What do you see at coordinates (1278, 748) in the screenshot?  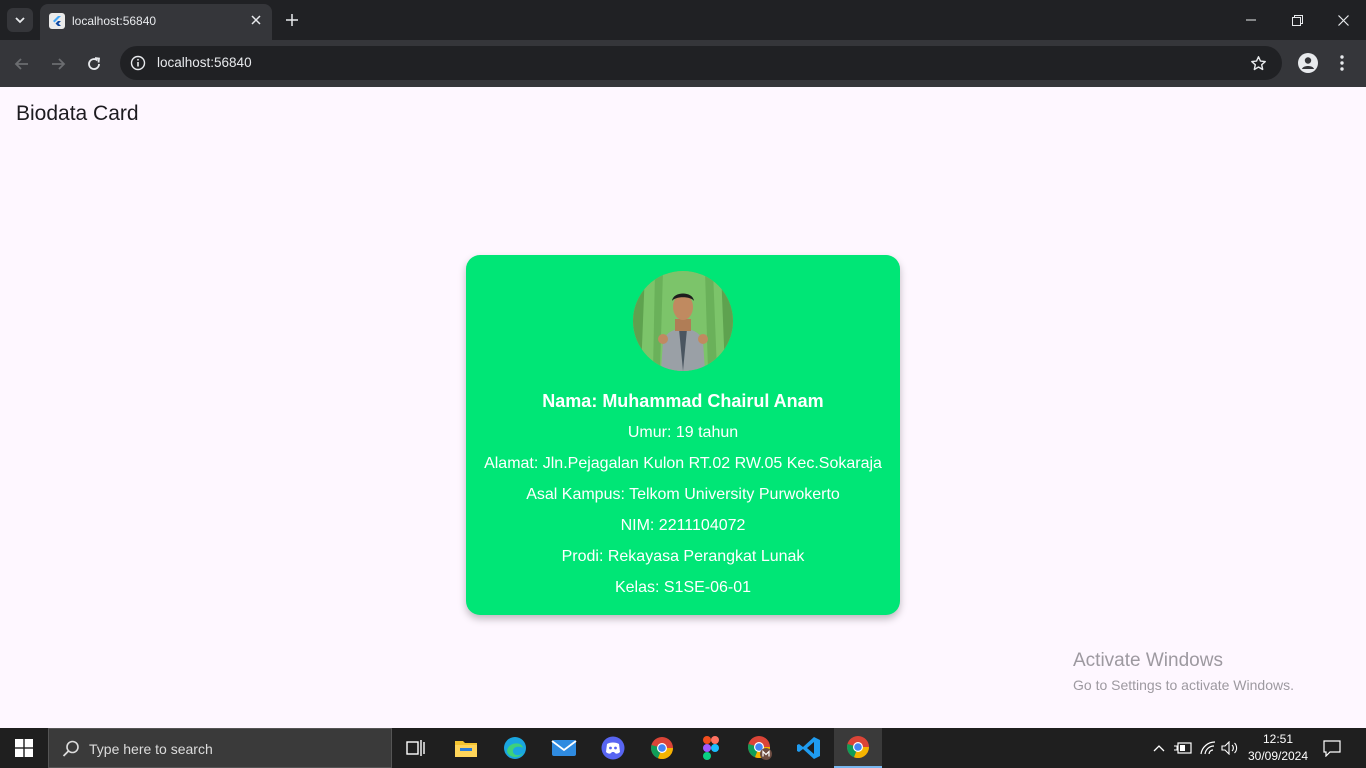 I see `taskbar-clock: 12:51 30/09/2024` at bounding box center [1278, 748].